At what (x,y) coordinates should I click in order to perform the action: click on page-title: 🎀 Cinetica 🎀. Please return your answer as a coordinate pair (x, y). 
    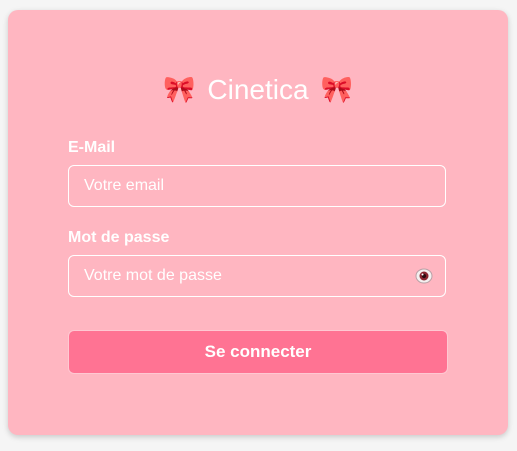
    Looking at the image, I should click on (258, 90).